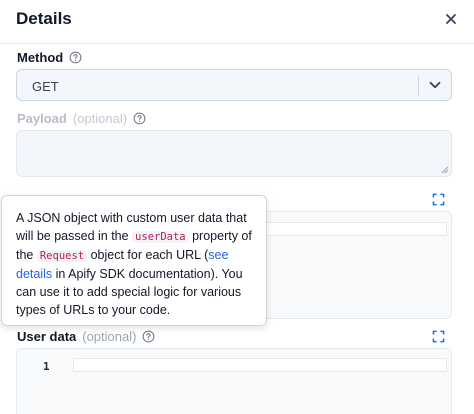  I want to click on method-select-value: GET, so click(45, 86).